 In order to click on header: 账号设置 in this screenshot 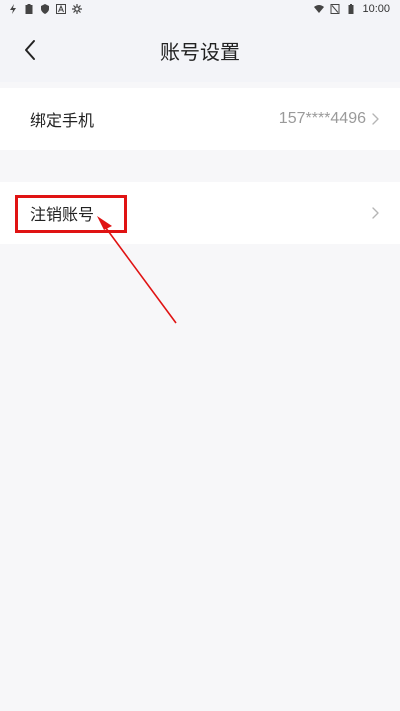, I will do `click(200, 50)`.